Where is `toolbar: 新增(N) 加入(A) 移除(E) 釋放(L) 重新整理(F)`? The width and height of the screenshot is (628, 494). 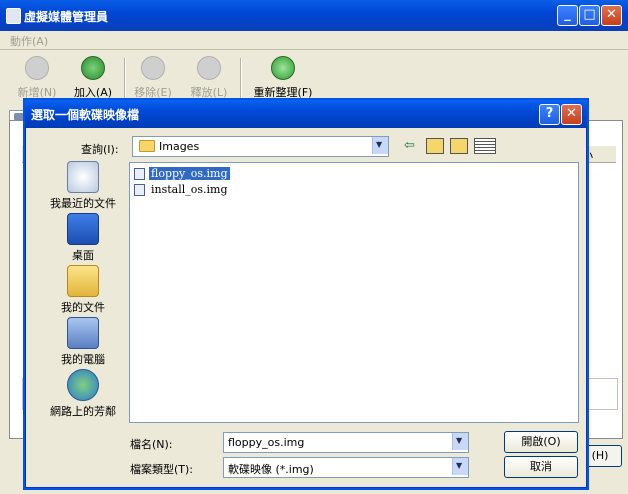
toolbar: 新增(N) 加入(A) 移除(E) 釋放(L) 重新整理(F) is located at coordinates (314, 76).